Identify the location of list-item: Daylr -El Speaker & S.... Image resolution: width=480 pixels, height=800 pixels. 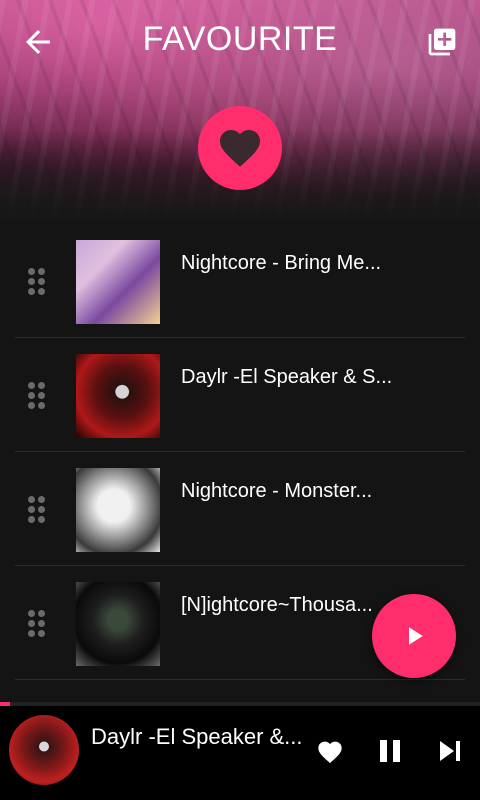
(240, 395).